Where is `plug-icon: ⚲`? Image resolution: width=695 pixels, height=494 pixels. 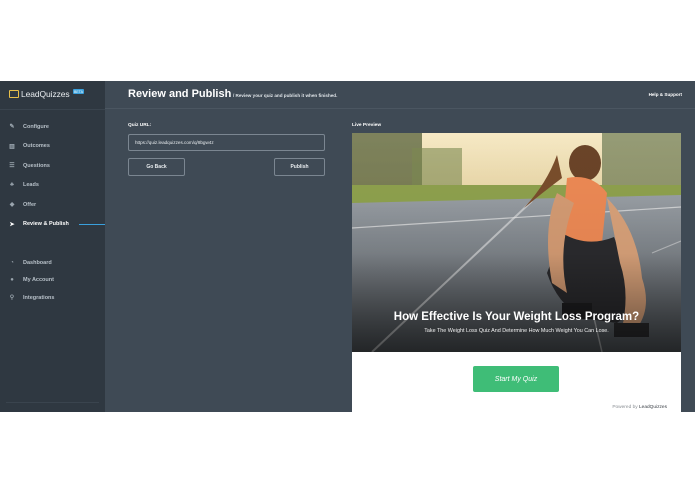
plug-icon: ⚲ is located at coordinates (12, 298).